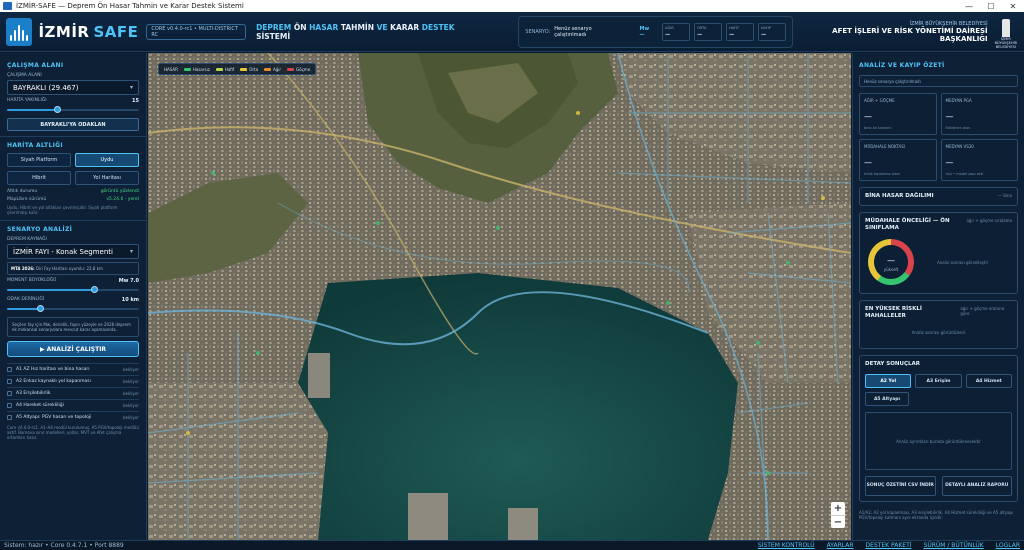 This screenshot has width=1024, height=550. I want to click on donut-note: Analiz sonrası görselleştir, so click(963, 262).